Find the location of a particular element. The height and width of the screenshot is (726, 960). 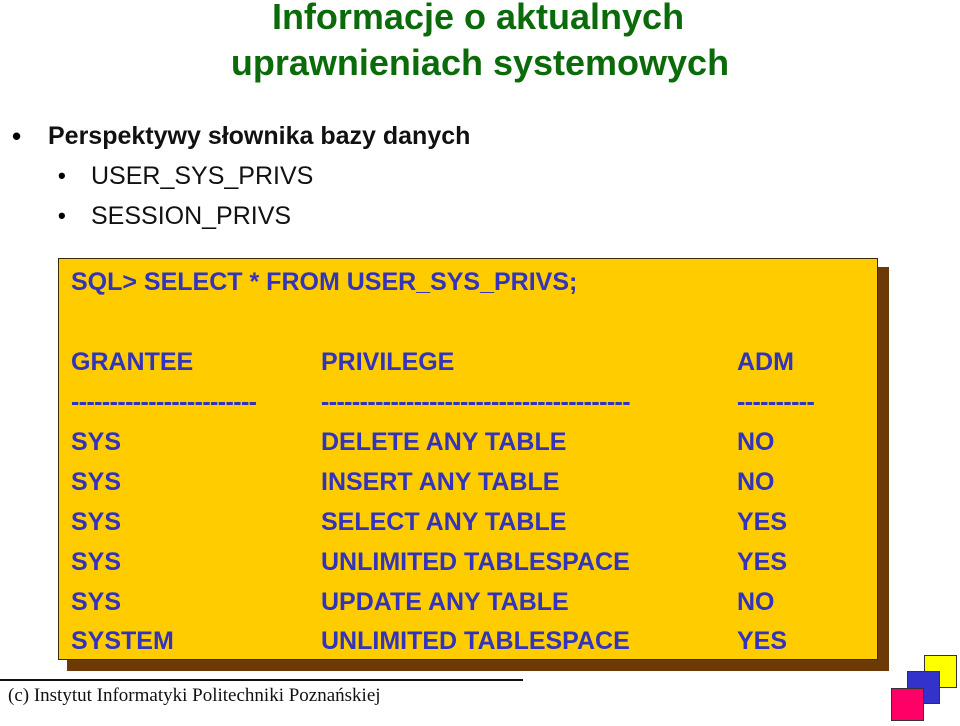

table-row: SYS SELECT ANY TABLE YES is located at coordinates (468, 522).